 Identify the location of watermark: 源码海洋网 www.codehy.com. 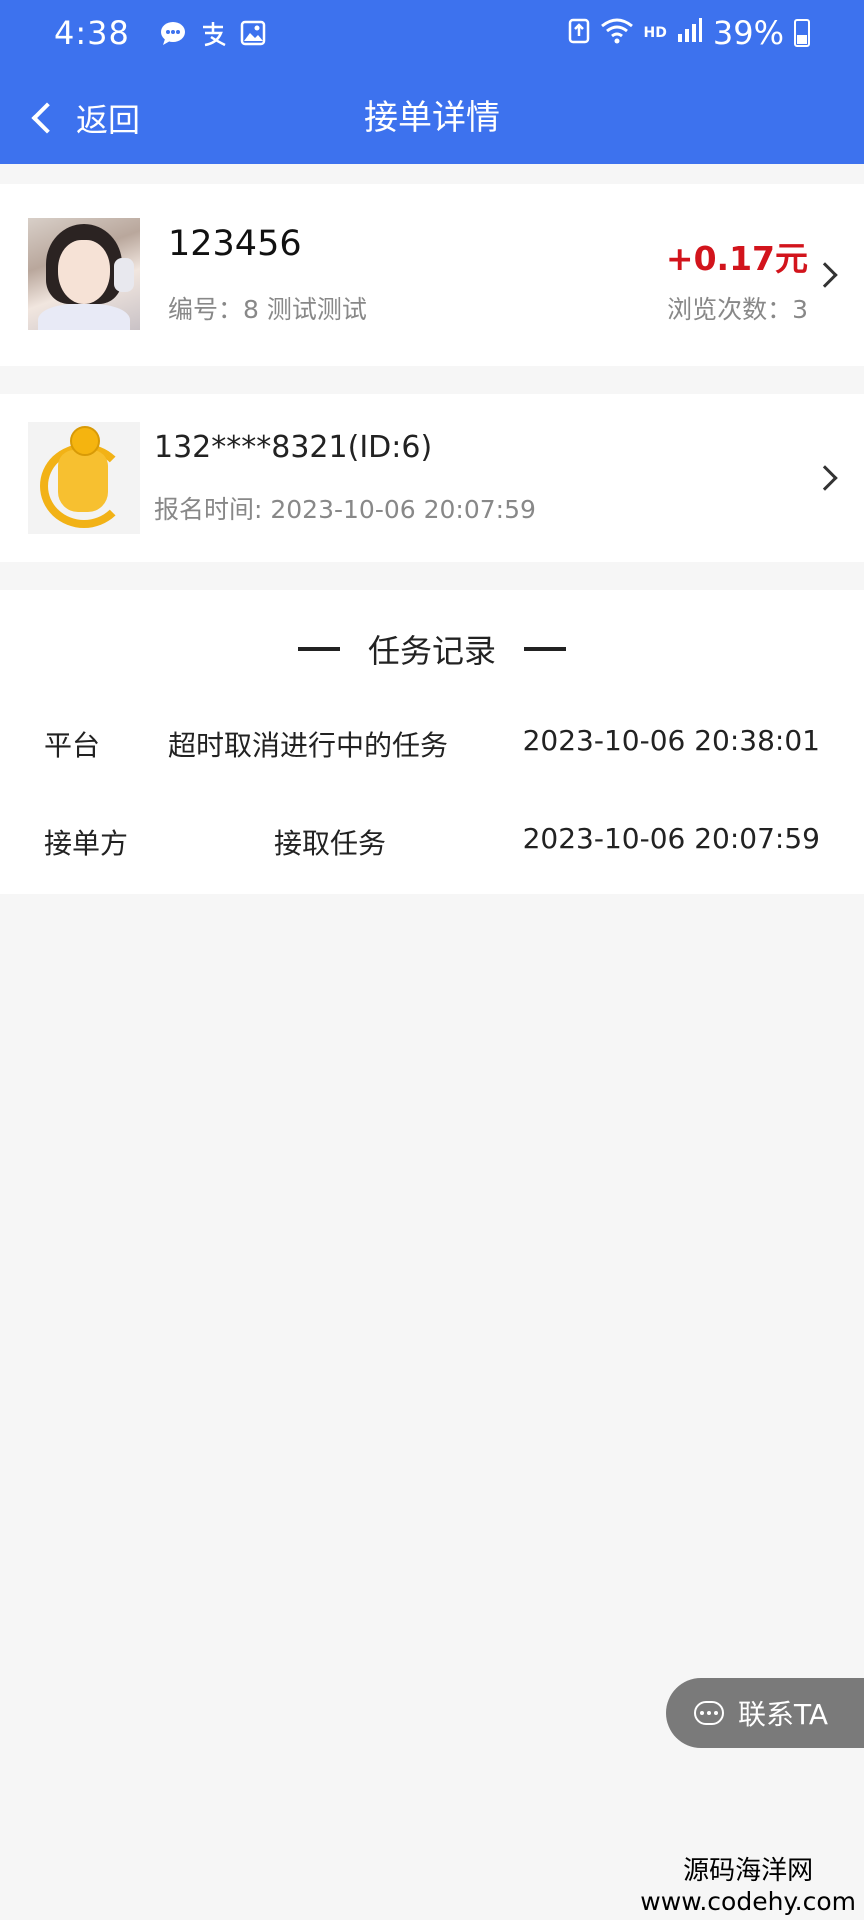
(748, 1883).